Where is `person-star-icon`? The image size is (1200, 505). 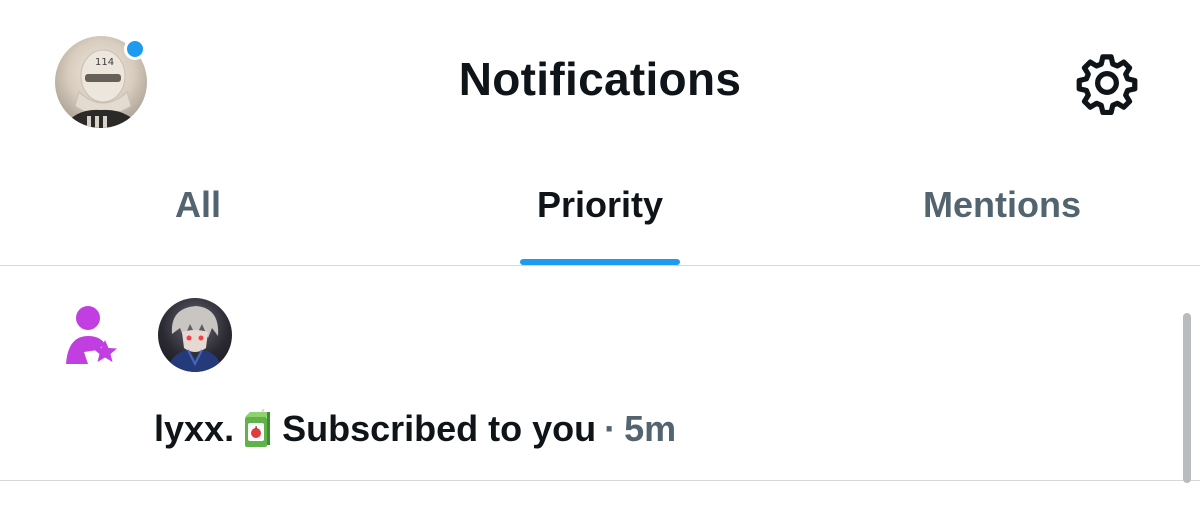 person-star-icon is located at coordinates (92, 336).